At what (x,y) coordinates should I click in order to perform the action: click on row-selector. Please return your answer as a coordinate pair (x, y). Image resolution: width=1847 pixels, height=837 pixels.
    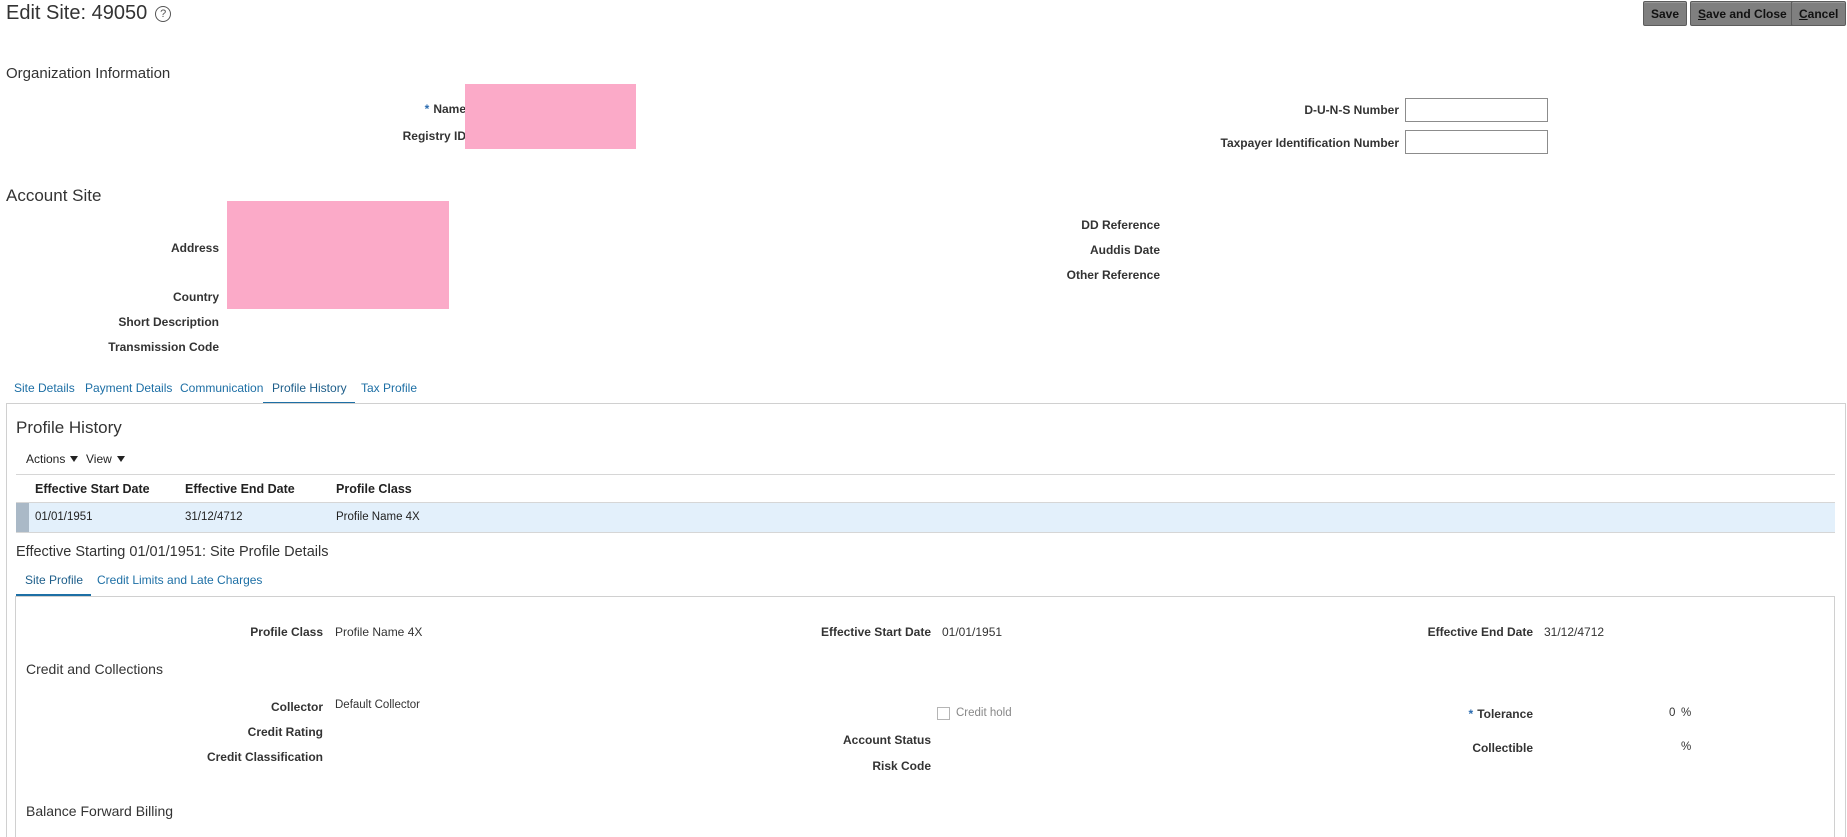
    Looking at the image, I should click on (22, 517).